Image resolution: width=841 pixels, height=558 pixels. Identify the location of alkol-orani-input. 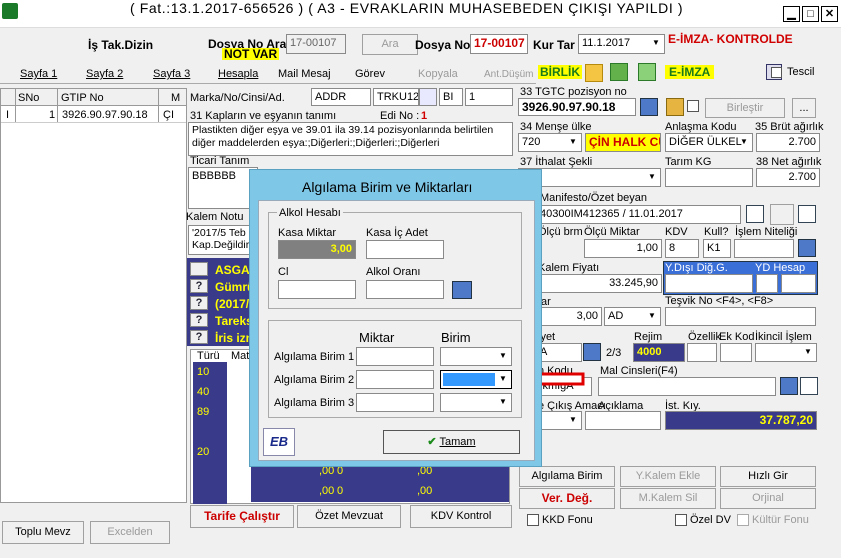
(405, 289).